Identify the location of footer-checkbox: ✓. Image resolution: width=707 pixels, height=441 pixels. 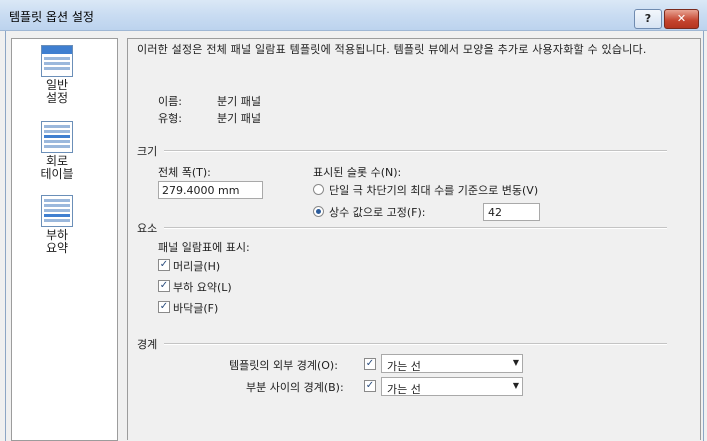
(164, 307).